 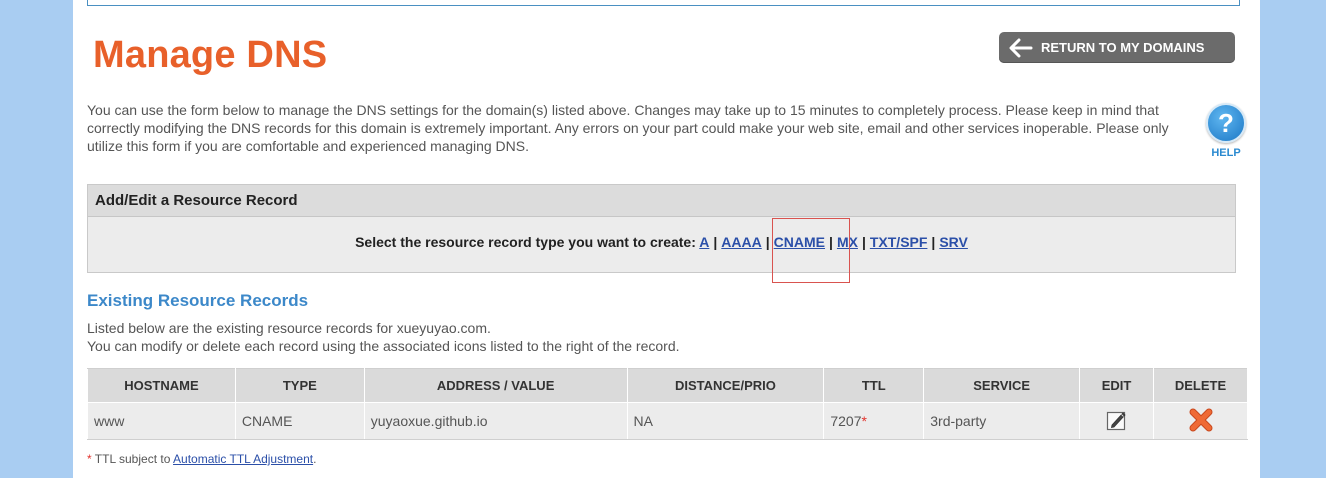 What do you see at coordinates (132, 459) in the screenshot?
I see `footnote-text: TTL subject to` at bounding box center [132, 459].